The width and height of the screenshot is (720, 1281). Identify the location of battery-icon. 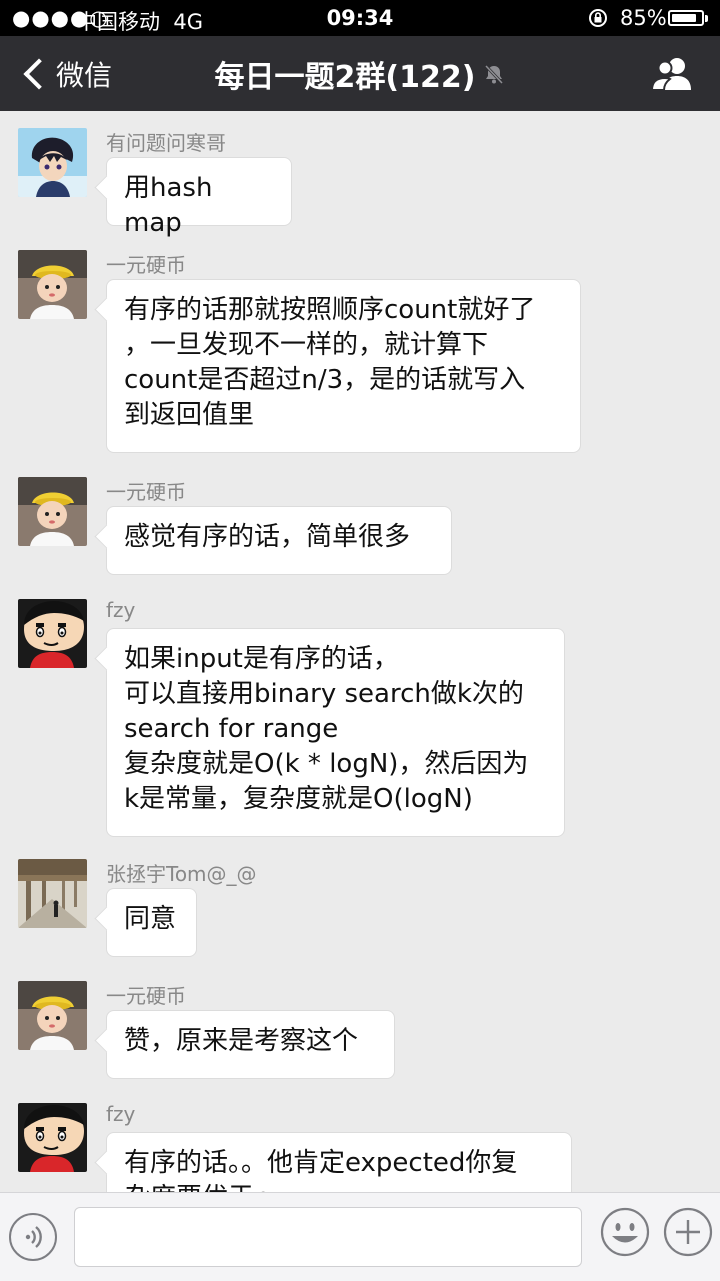
(688, 18).